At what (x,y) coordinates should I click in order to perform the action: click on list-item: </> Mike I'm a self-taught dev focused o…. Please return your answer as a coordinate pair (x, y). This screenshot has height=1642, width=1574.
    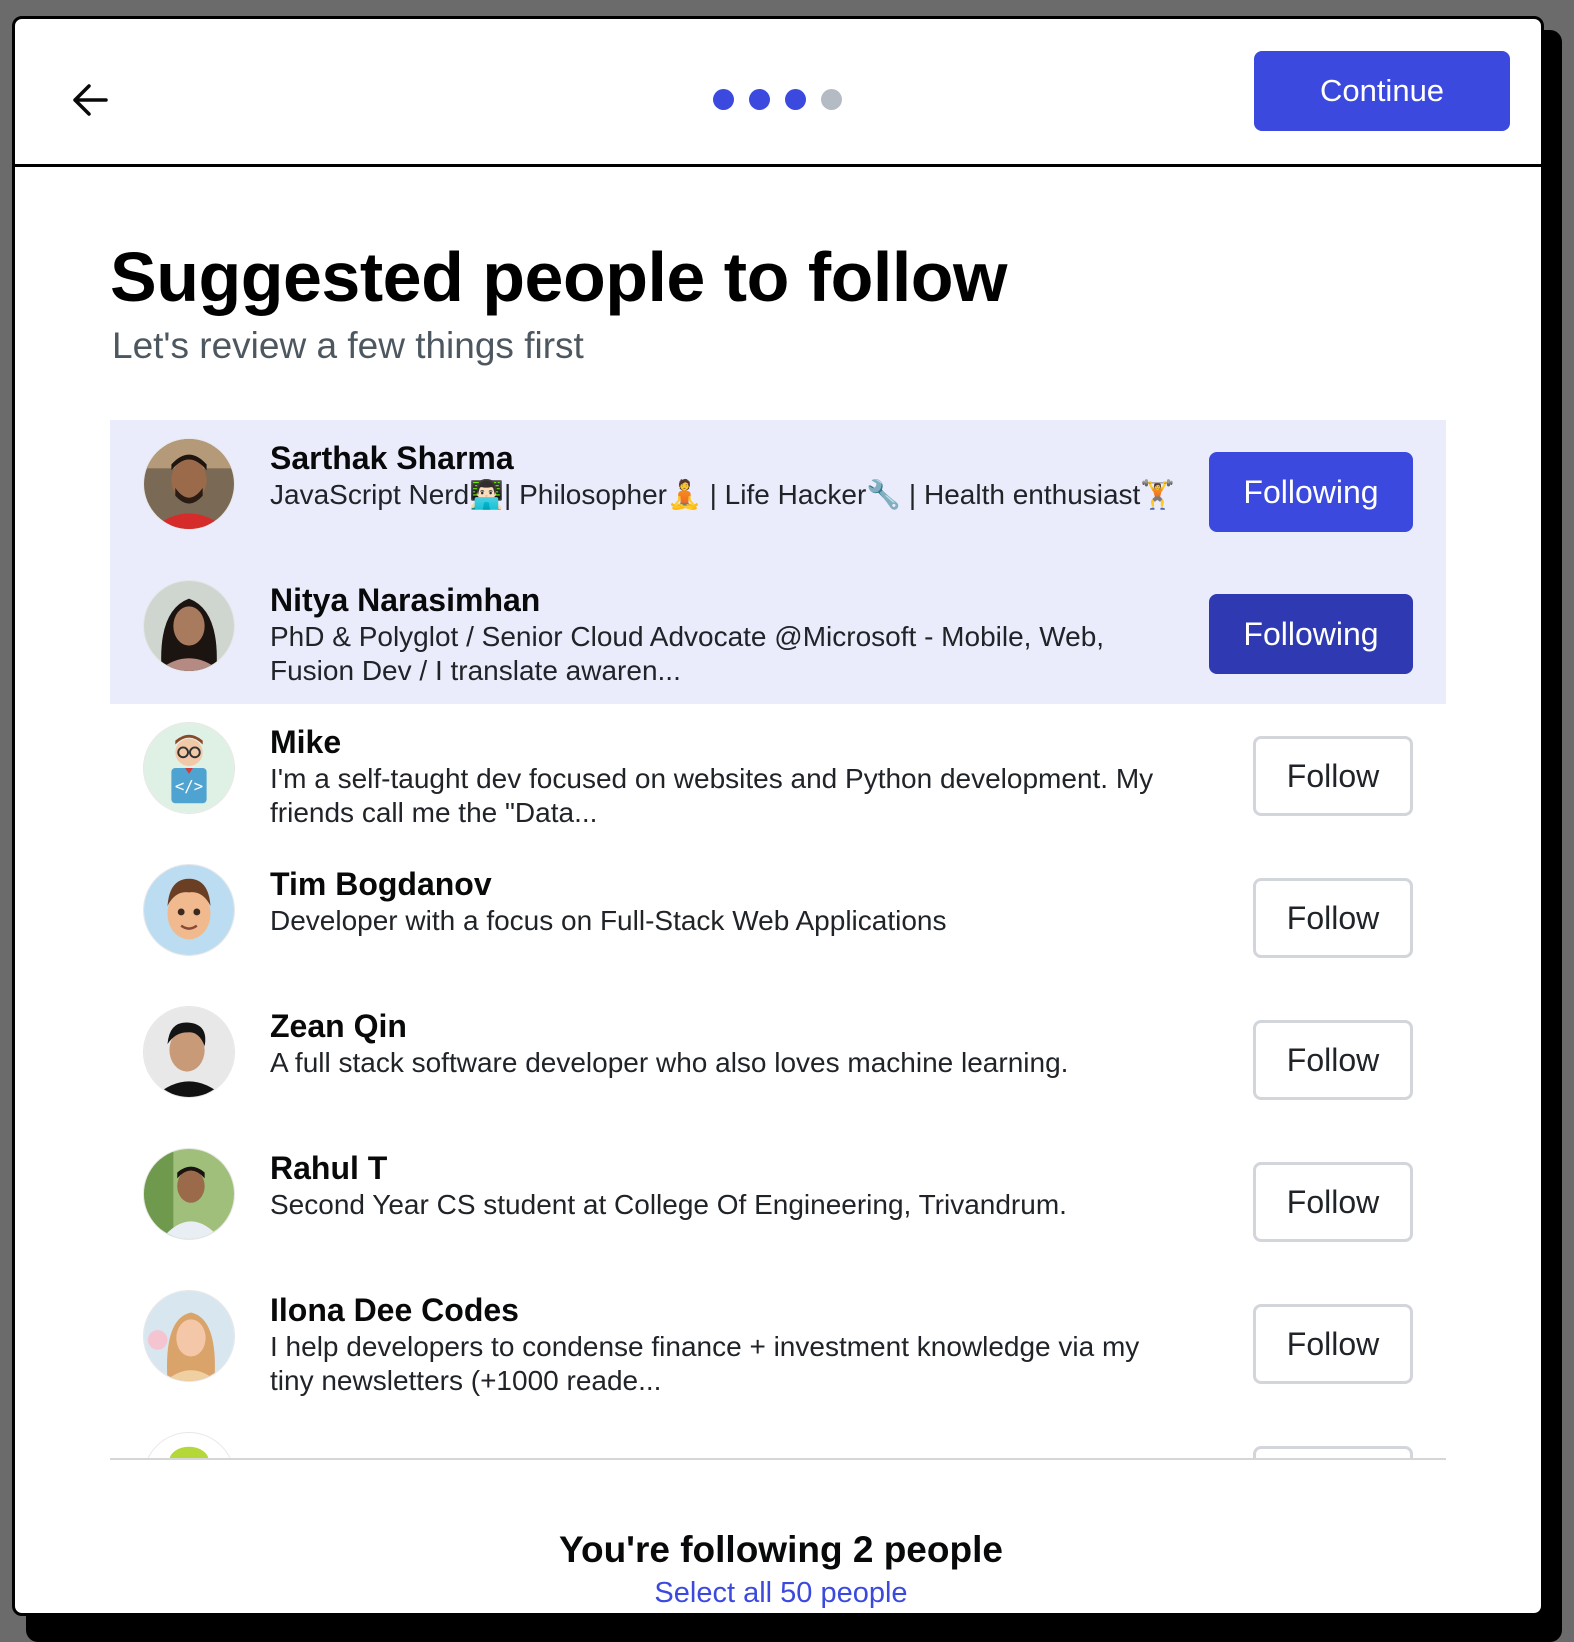
    Looking at the image, I should click on (778, 775).